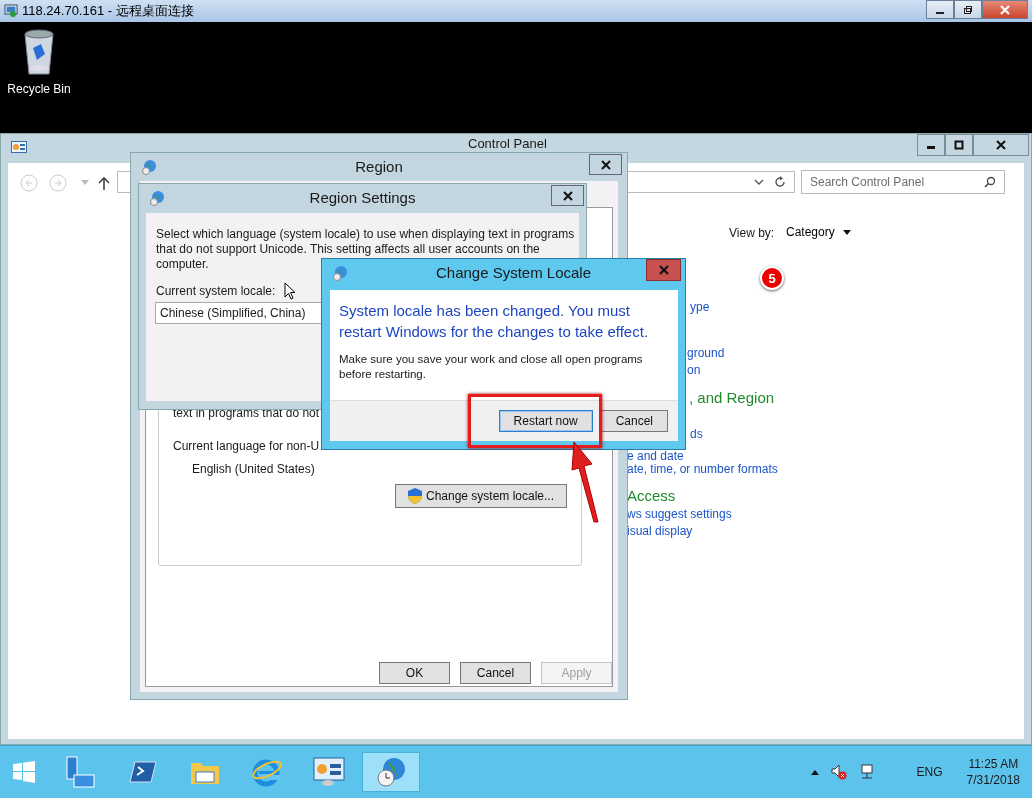  Describe the element at coordinates (990, 182) in the screenshot. I see `search-icon` at that location.